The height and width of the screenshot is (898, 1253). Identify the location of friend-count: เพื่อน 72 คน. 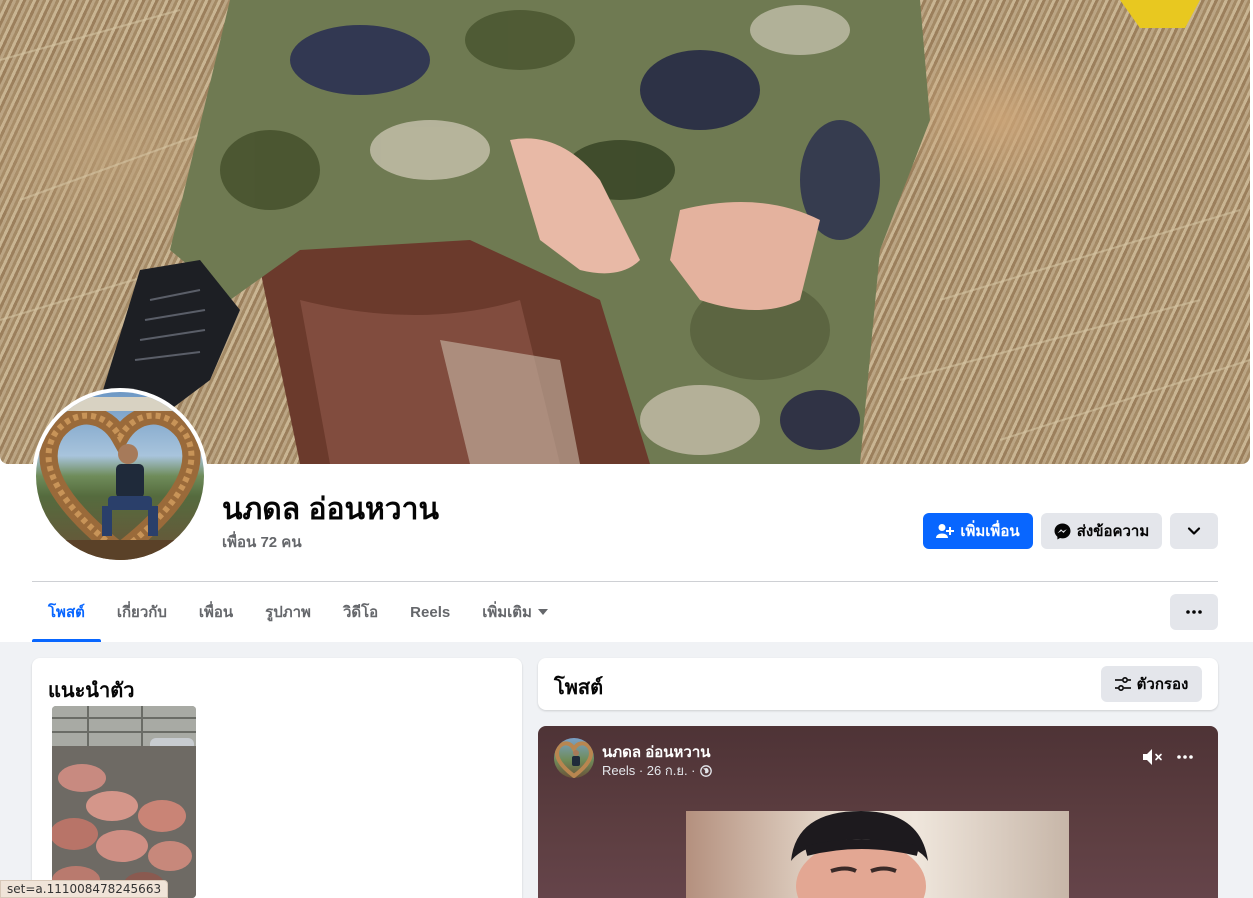
(262, 542).